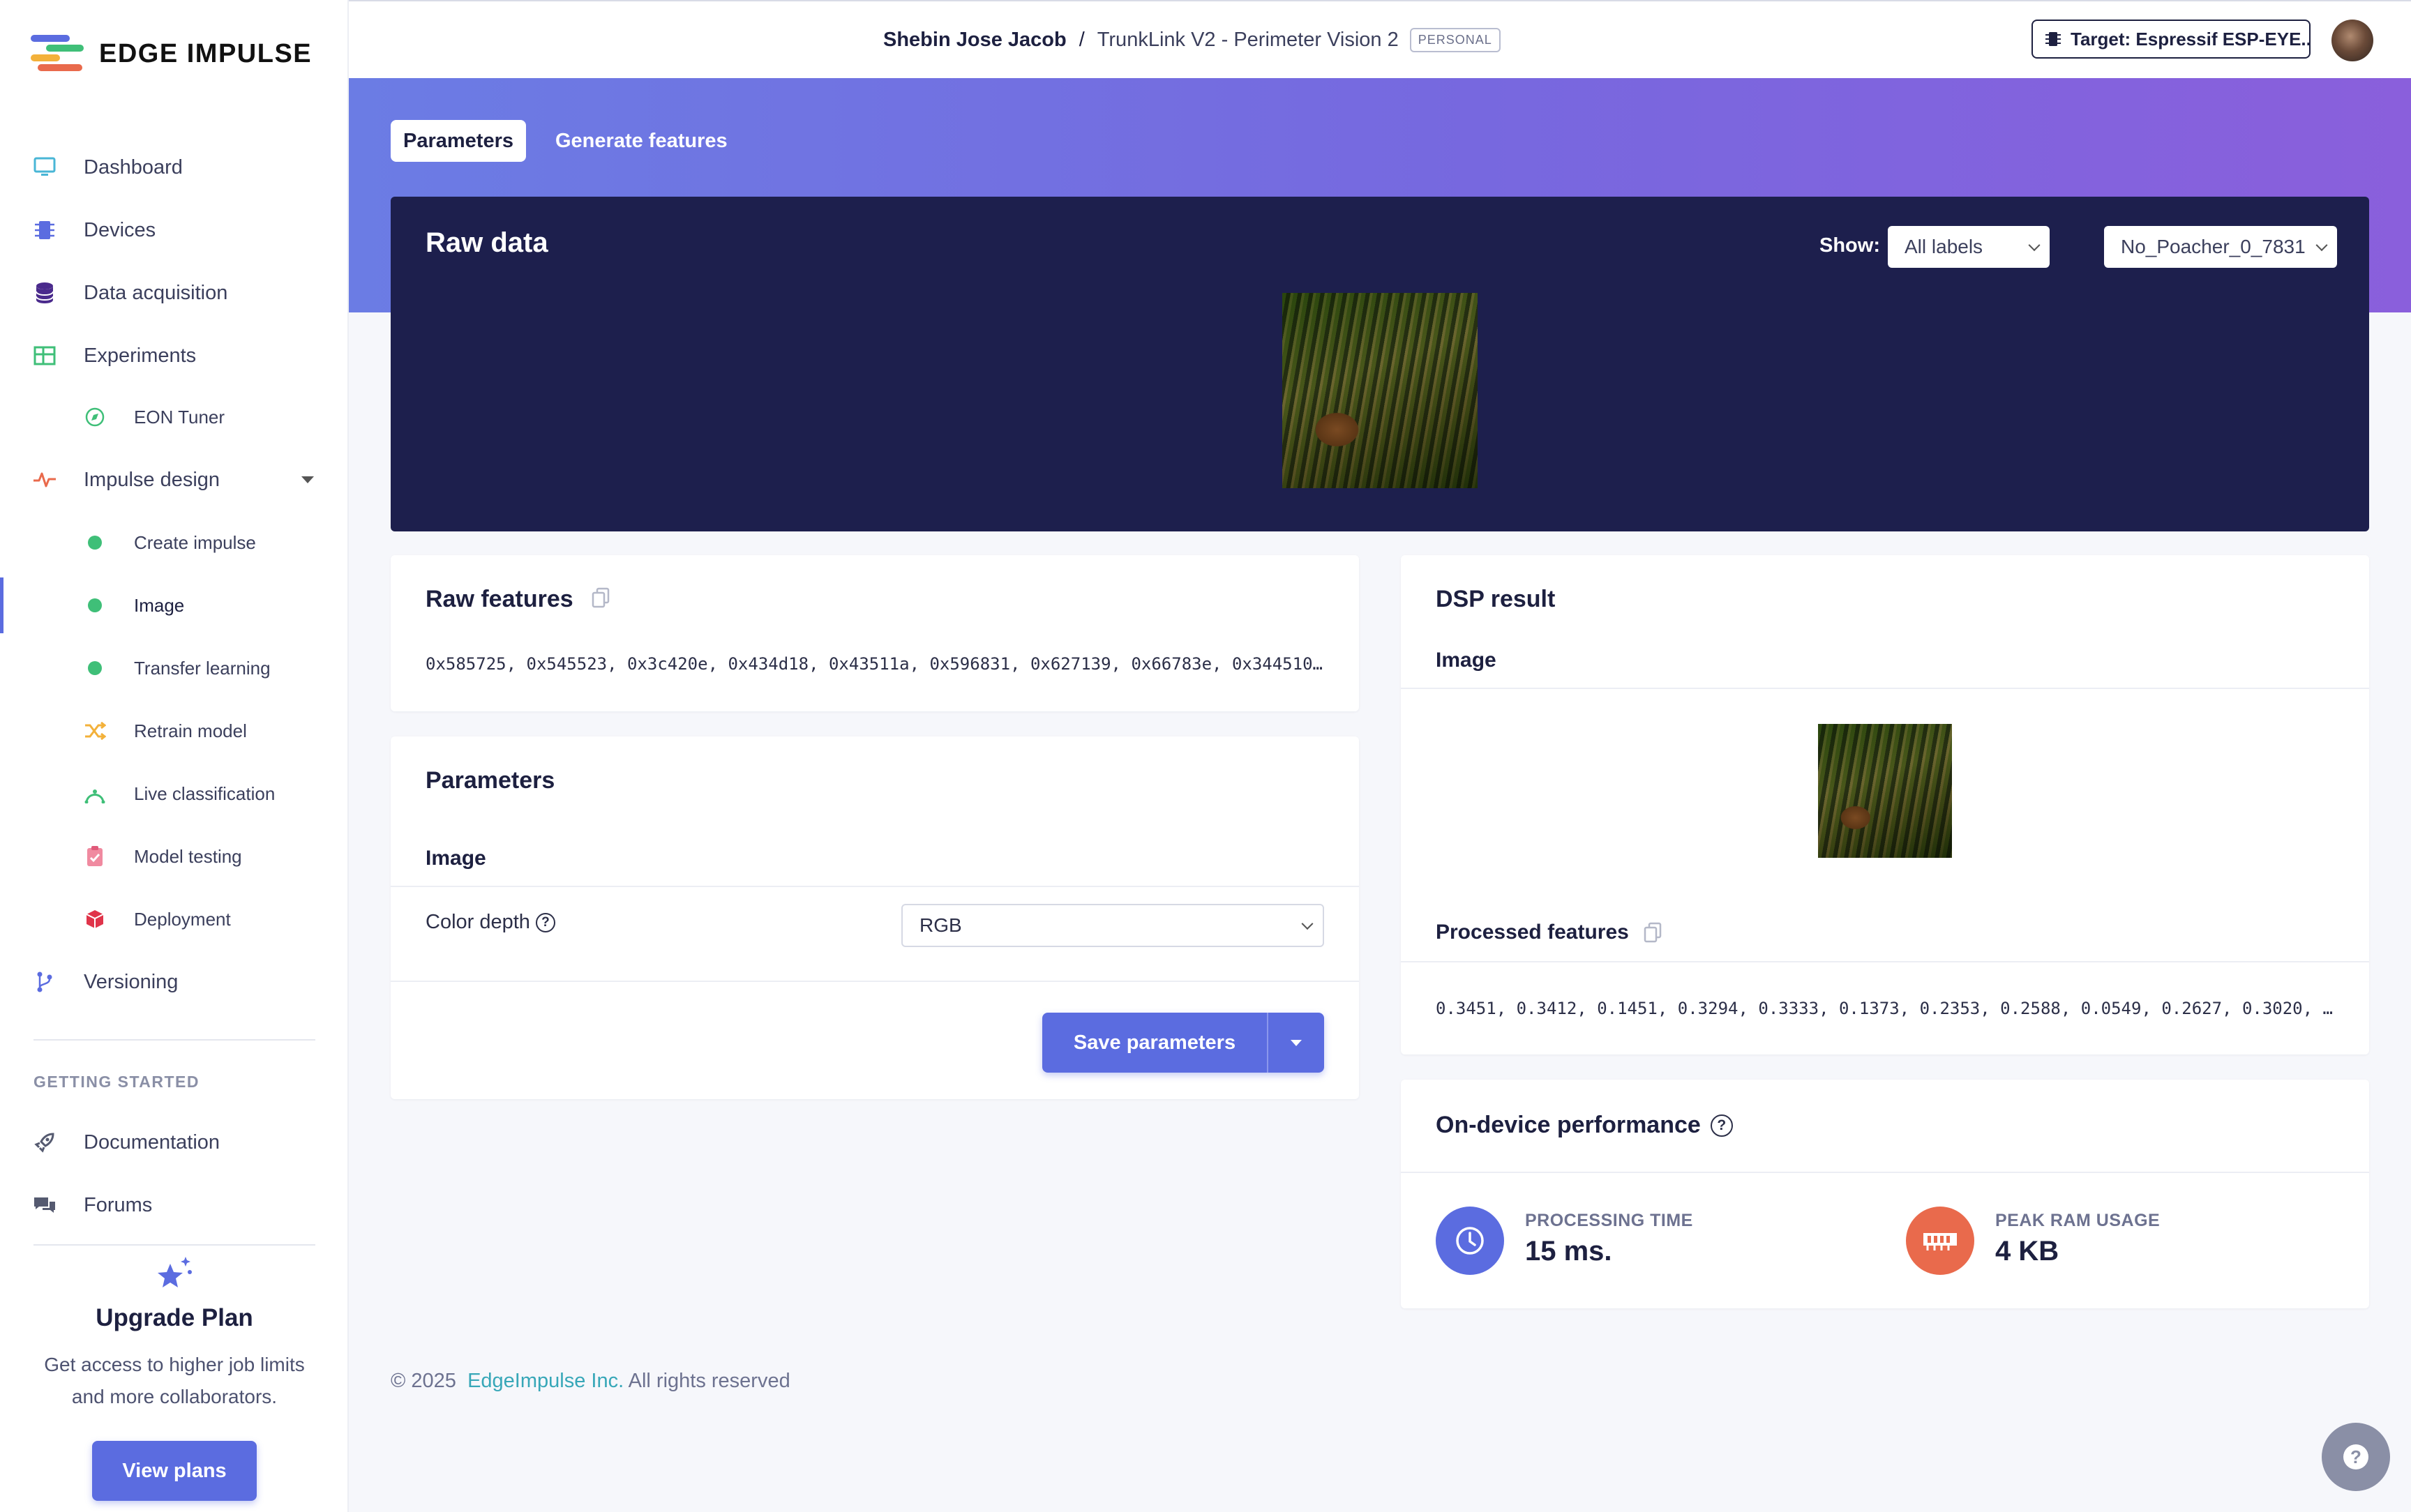 The image size is (2411, 1512). What do you see at coordinates (174, 417) in the screenshot?
I see `sidebar-item-eon-tuner: EON Tuner` at bounding box center [174, 417].